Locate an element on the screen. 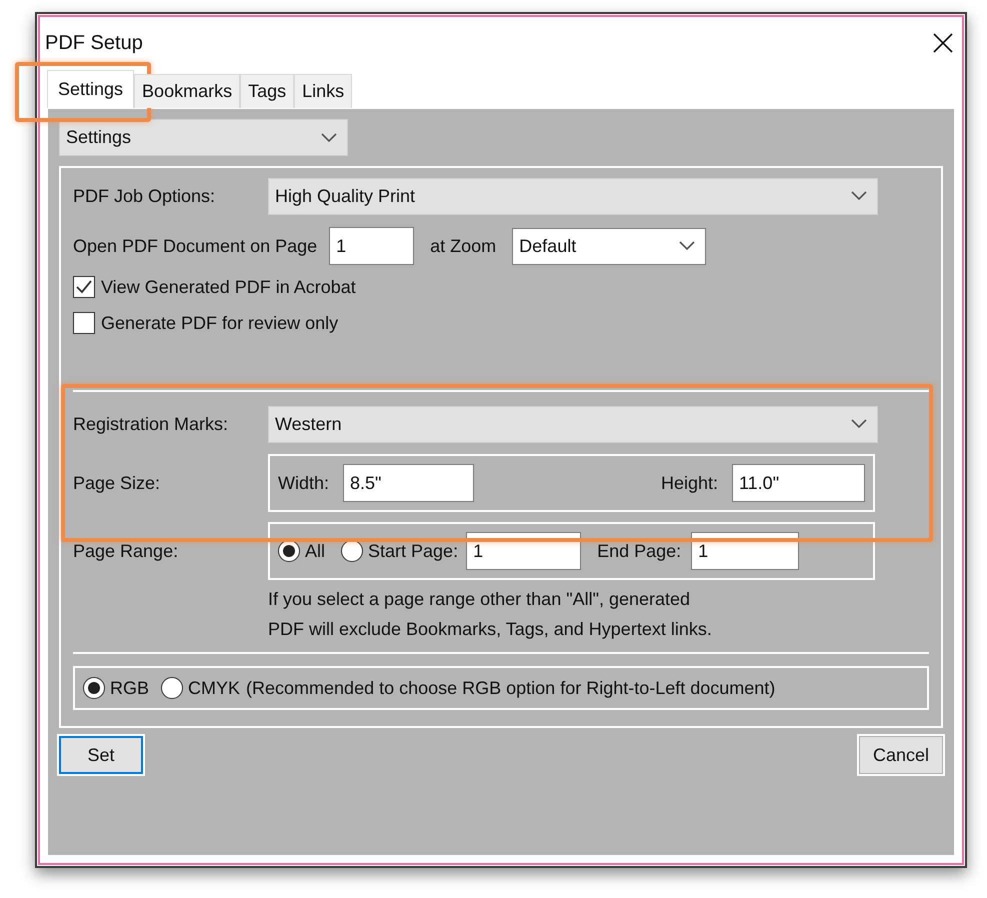  job-options-dropdown: High Quality Print is located at coordinates (573, 196).